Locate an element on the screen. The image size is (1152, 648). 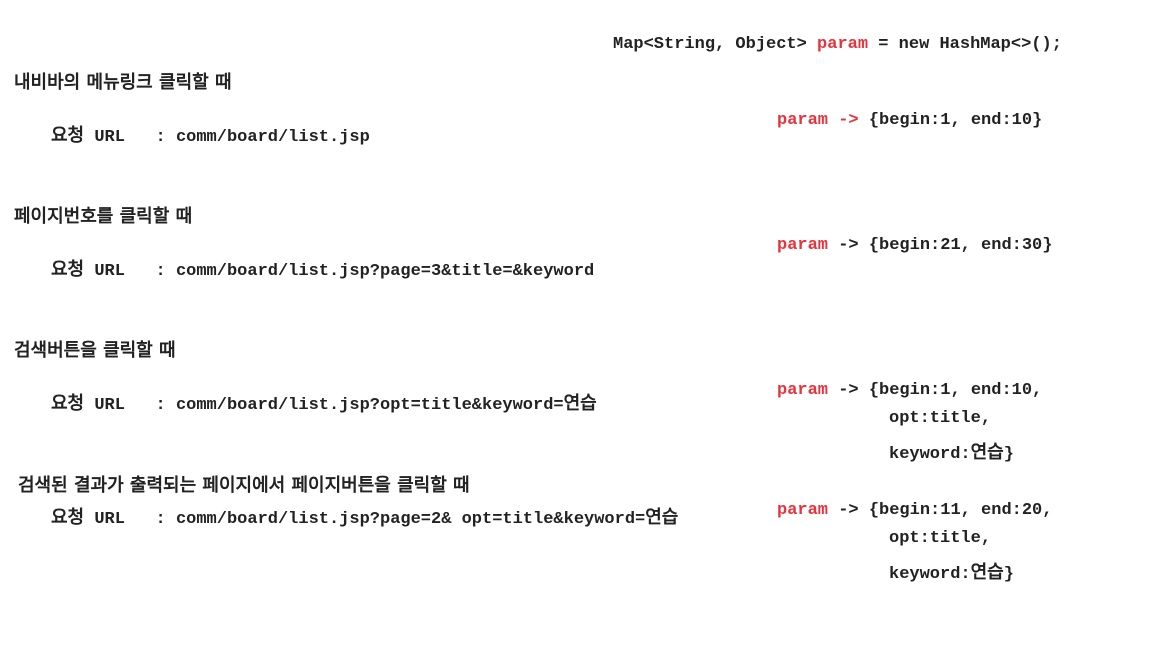
case-title-search-button: 검색버튼을 클릭할 때 is located at coordinates (95, 350).